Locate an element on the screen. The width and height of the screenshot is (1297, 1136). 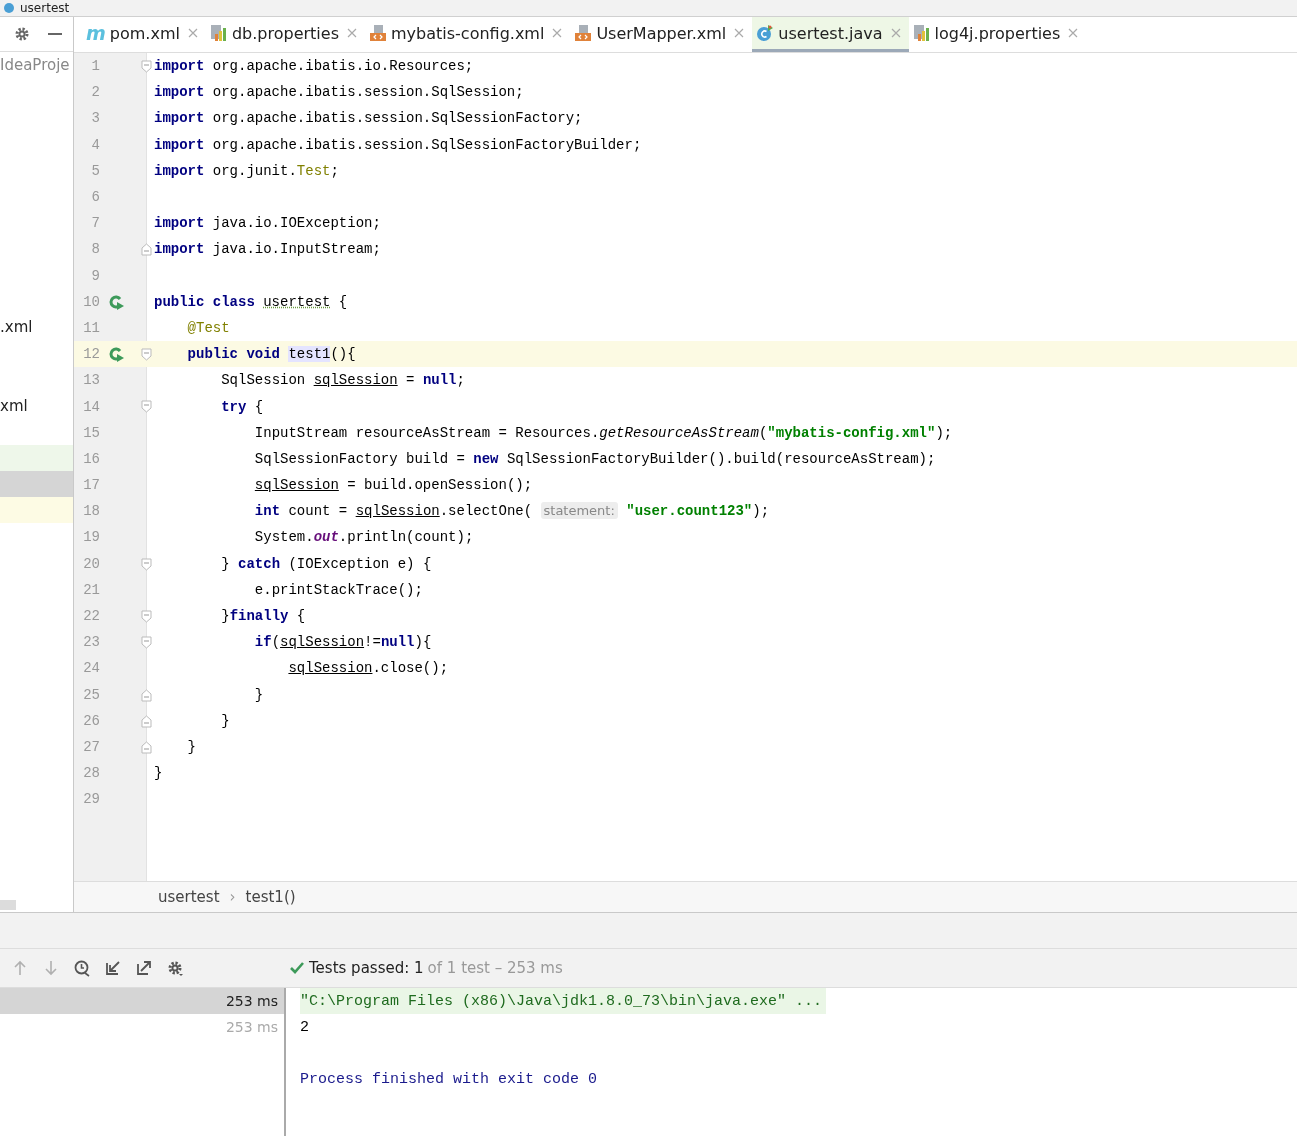
editor-tab: log4j.properties is located at coordinates (997, 34).